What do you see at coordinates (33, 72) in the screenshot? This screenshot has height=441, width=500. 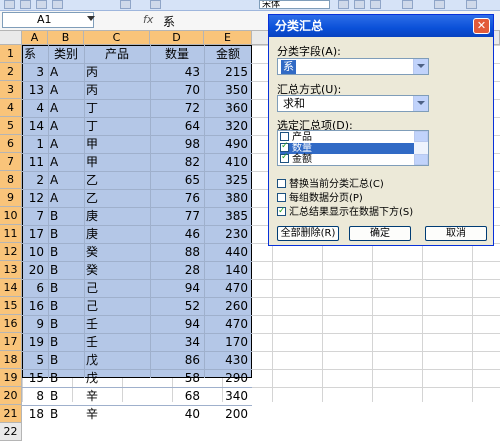 I see `table-cell: 3` at bounding box center [33, 72].